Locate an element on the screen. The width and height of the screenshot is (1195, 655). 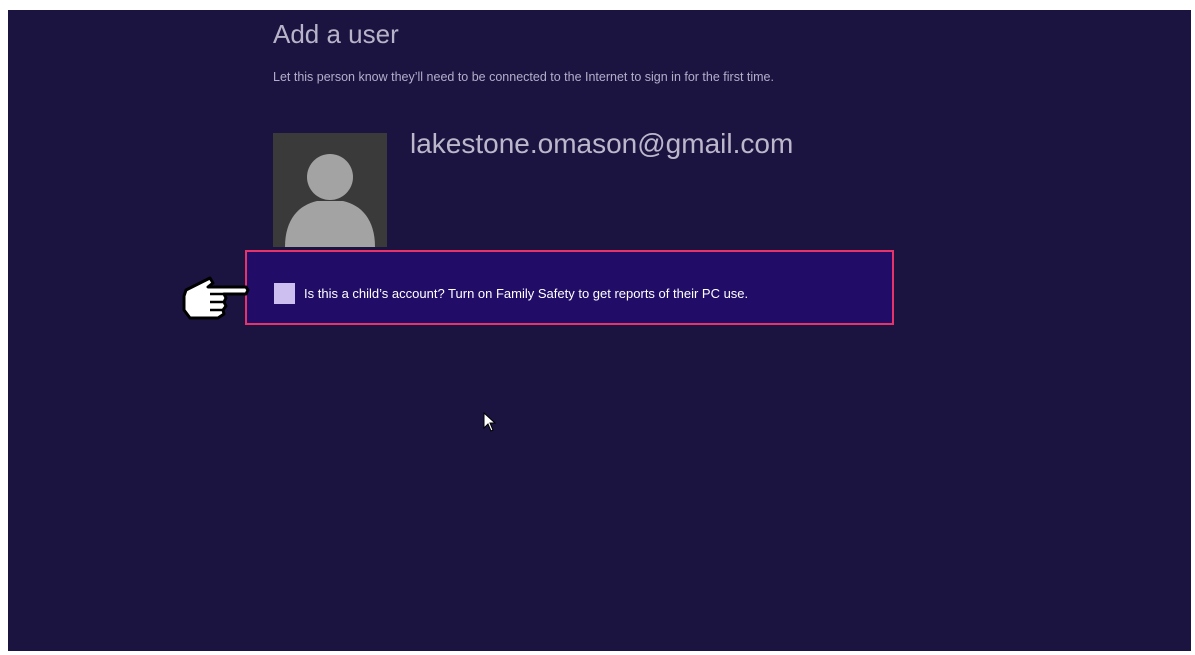
mouse-cursor-icon is located at coordinates (490, 424).